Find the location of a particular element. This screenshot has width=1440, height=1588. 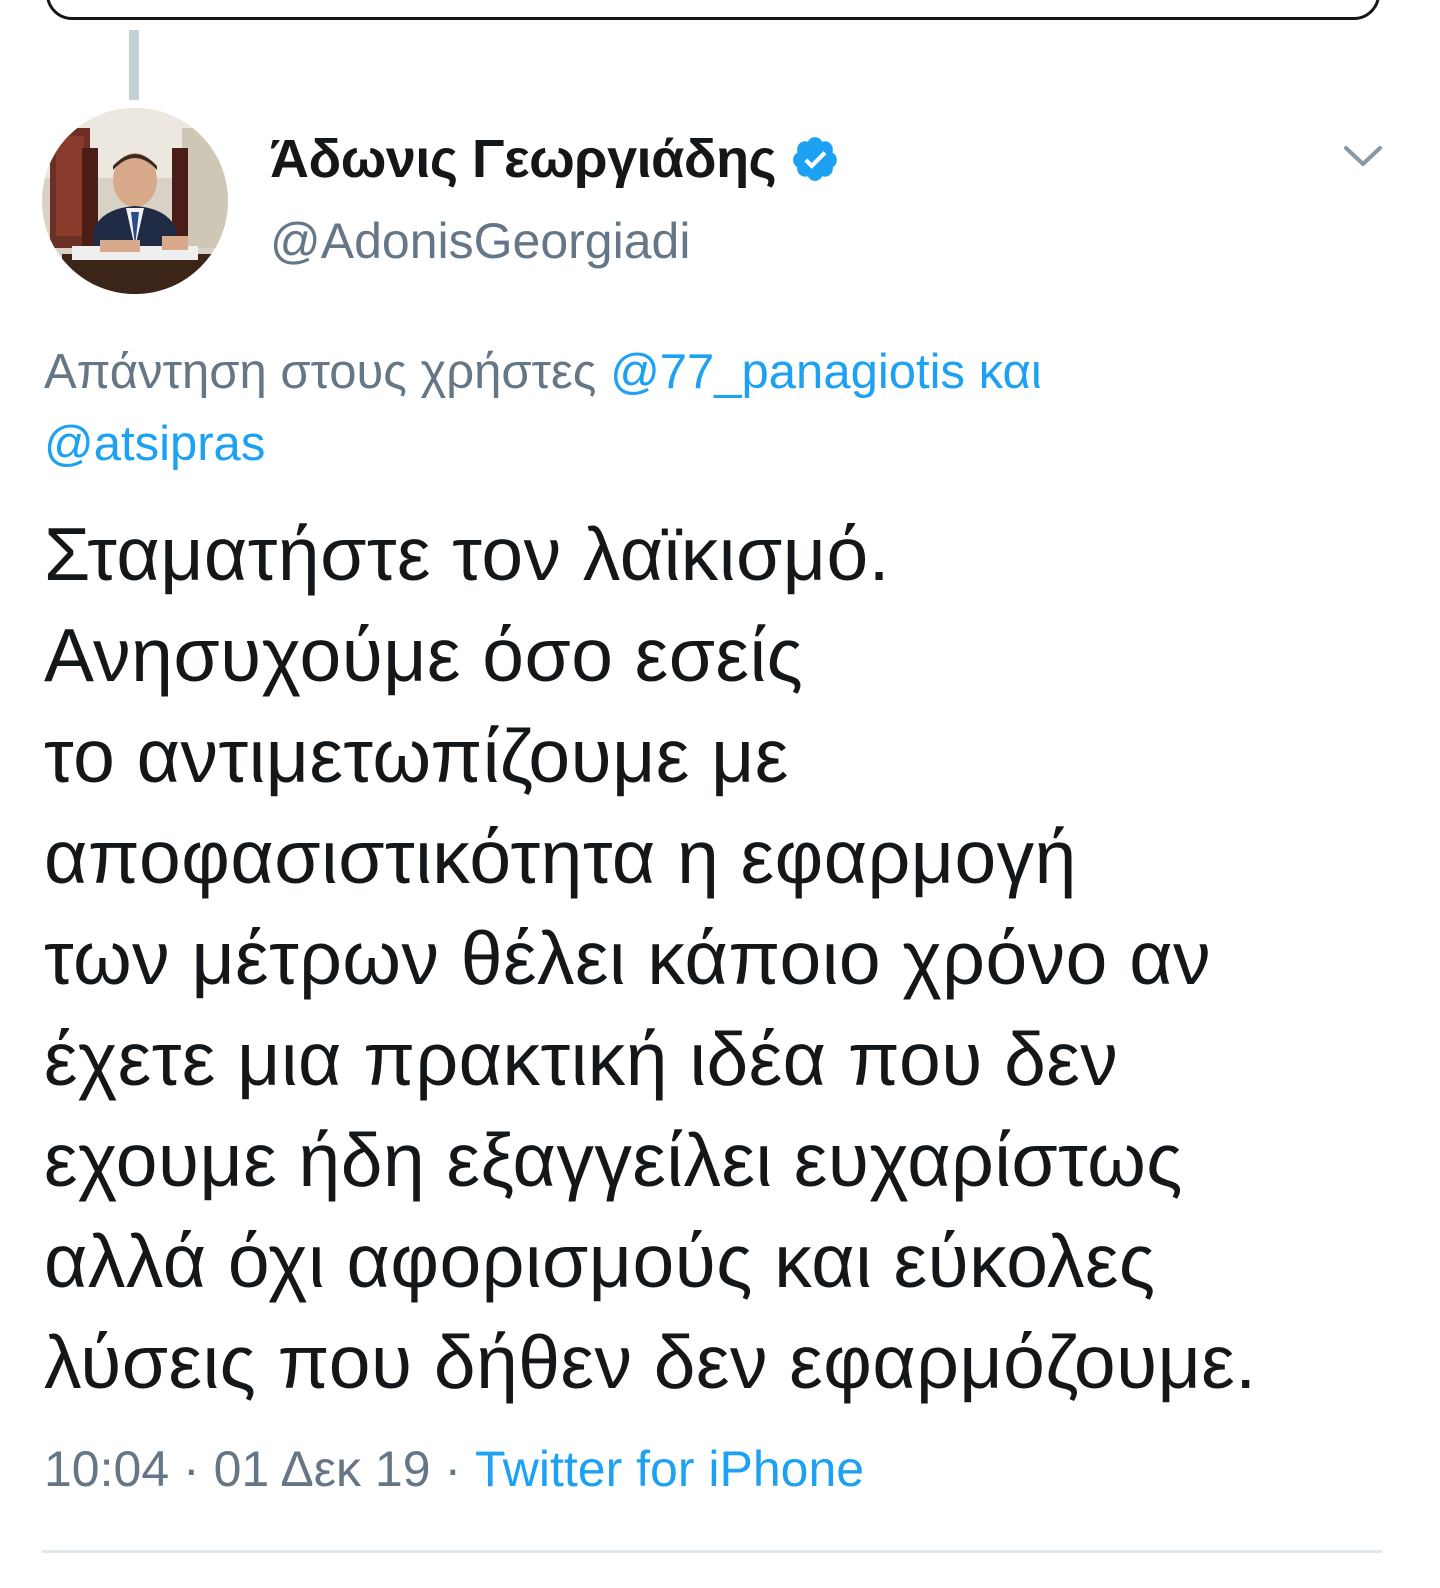

profile-photo-icon is located at coordinates (135, 201).